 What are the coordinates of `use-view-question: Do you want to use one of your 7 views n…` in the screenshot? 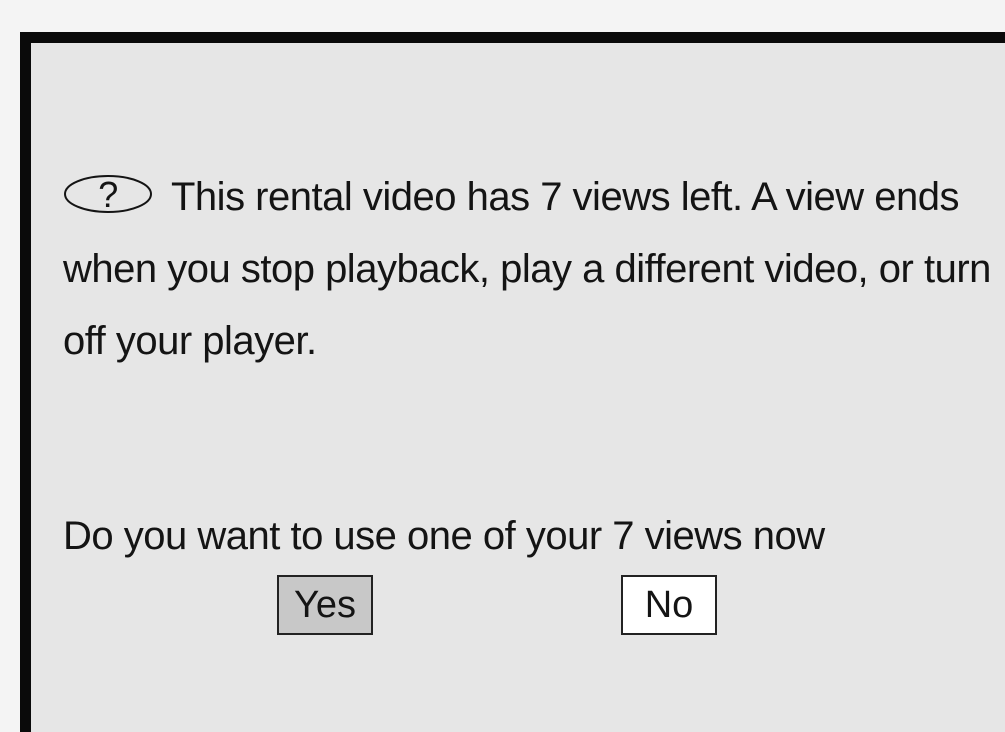 It's located at (444, 536).